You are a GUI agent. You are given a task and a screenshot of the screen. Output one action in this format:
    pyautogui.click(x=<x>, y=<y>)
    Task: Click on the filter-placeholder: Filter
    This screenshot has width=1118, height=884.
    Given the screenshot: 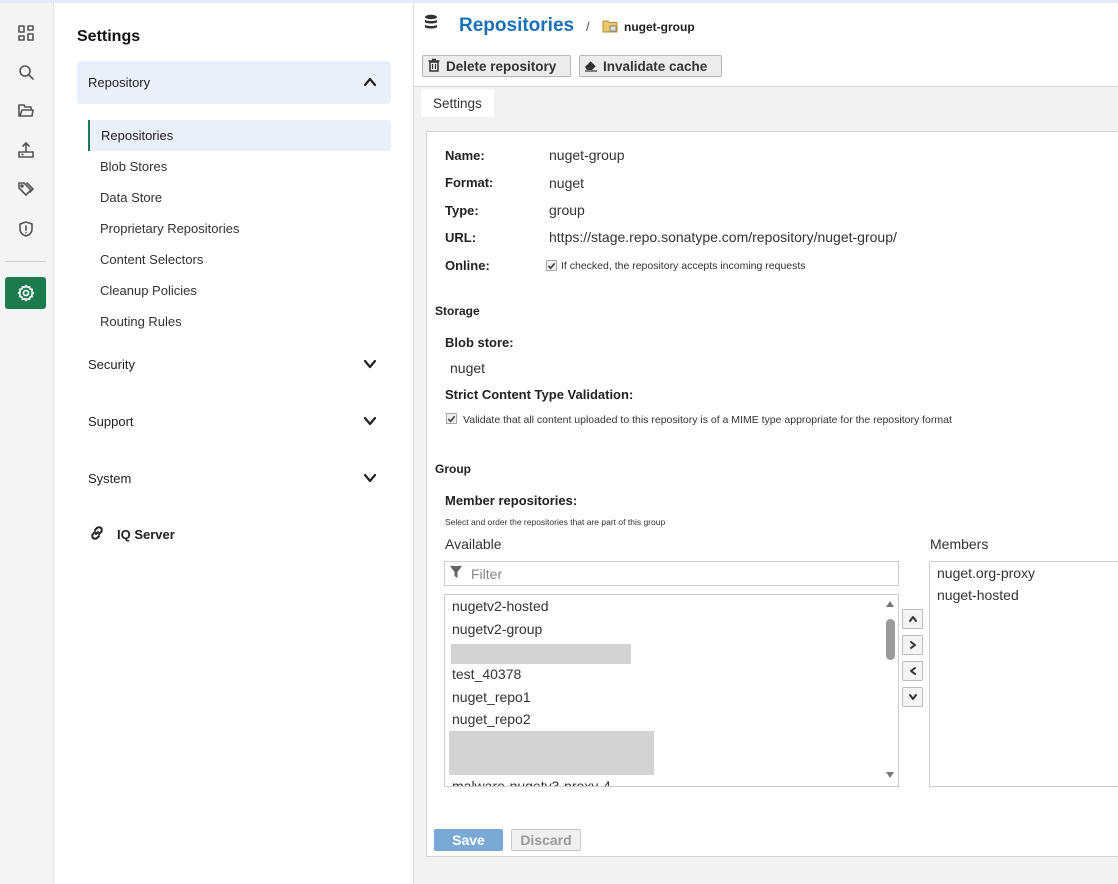 What is the action you would take?
    pyautogui.click(x=487, y=573)
    